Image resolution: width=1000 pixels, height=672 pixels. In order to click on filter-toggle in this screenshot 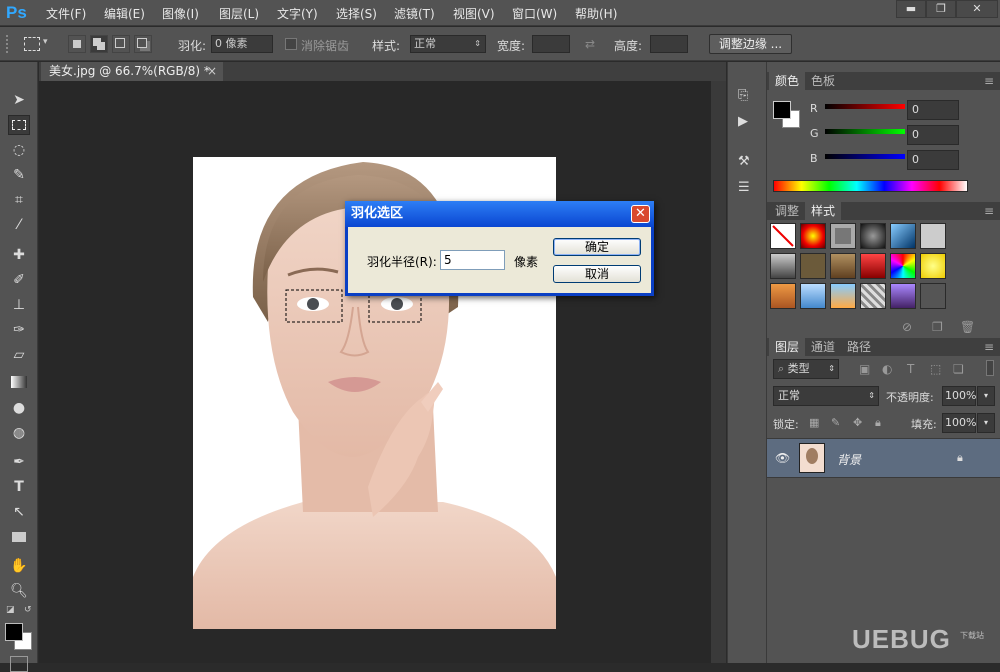, I will do `click(990, 368)`.